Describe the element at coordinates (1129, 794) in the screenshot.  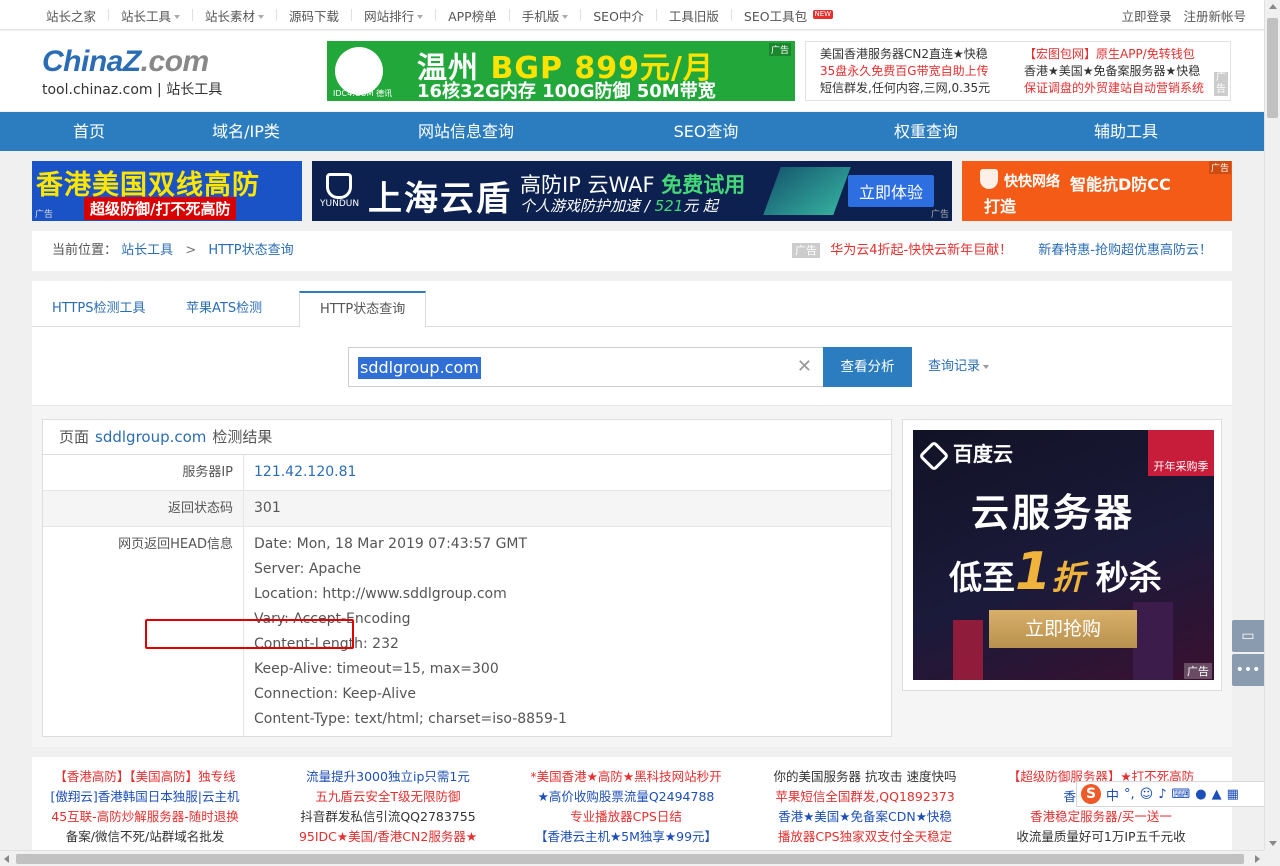
I see `ime-punct: °,` at that location.